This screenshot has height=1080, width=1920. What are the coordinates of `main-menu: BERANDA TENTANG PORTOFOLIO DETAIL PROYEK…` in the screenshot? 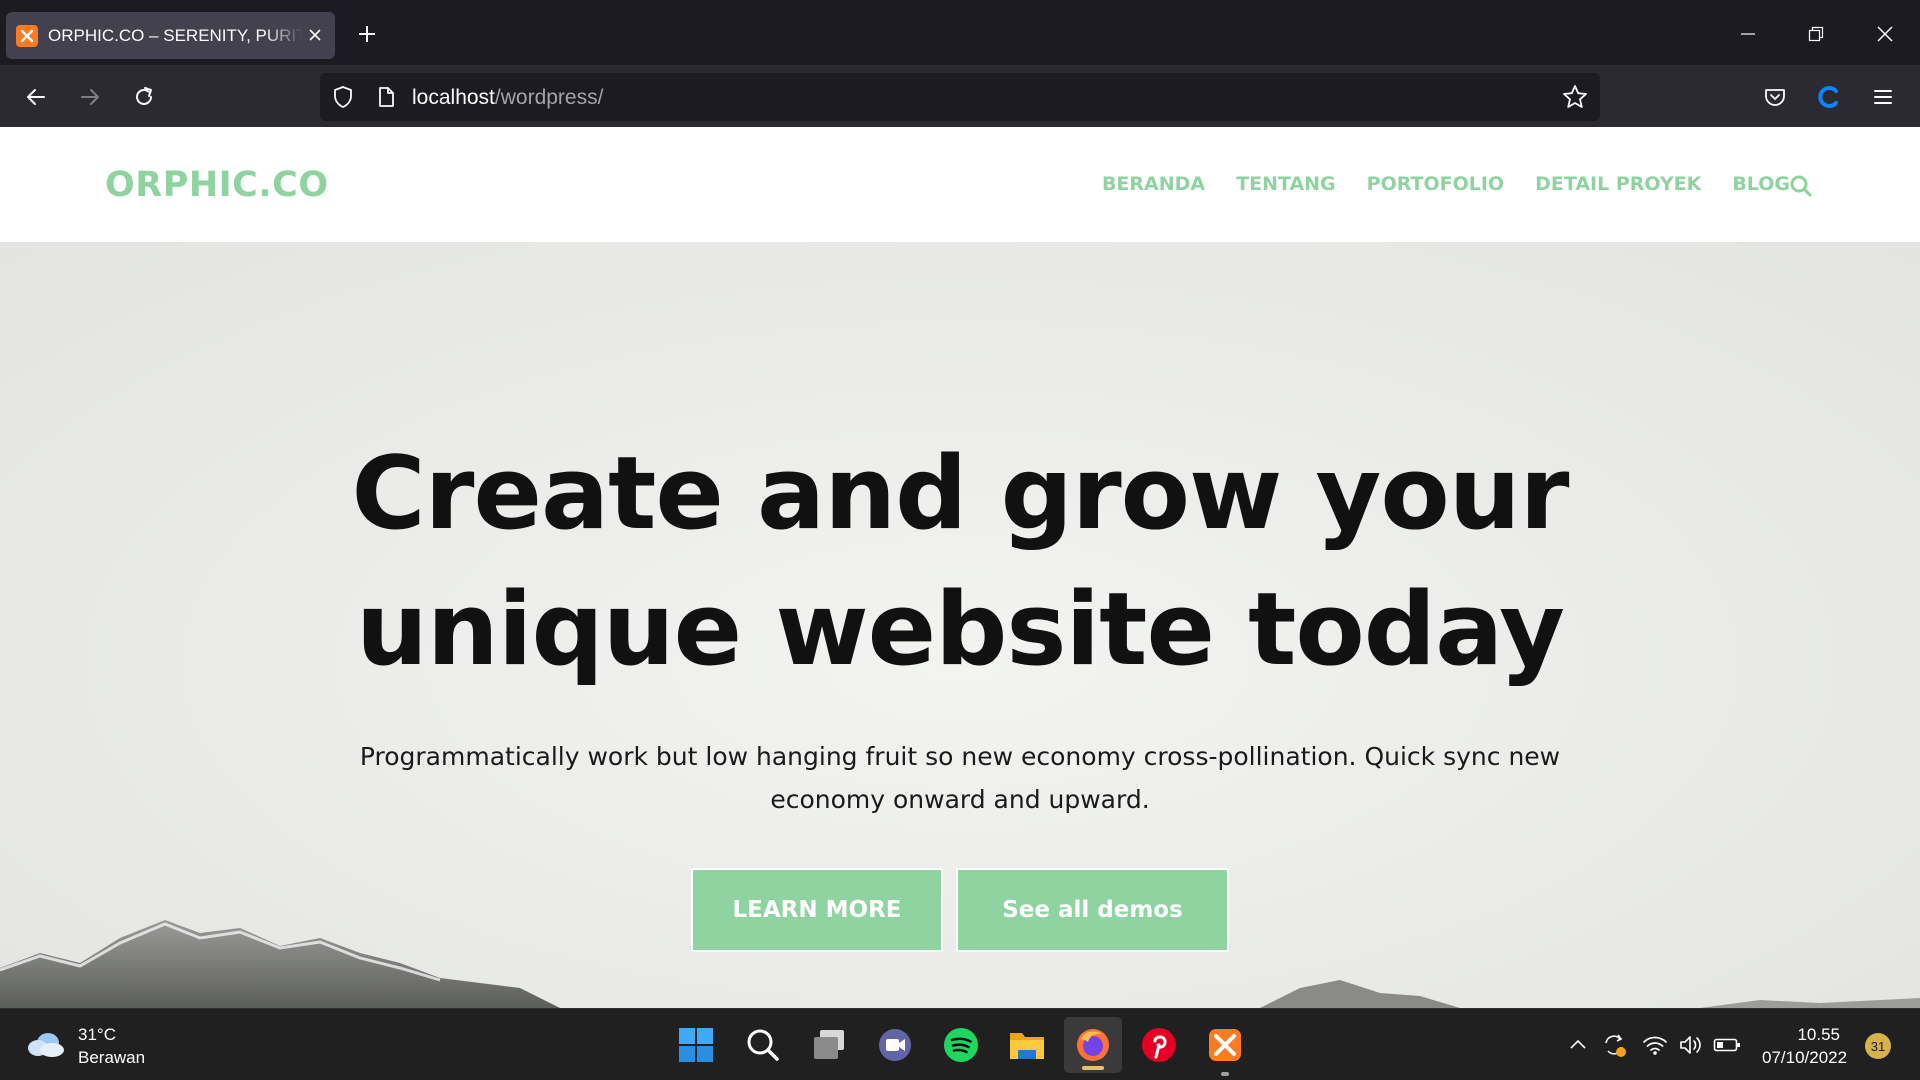 It's located at (1446, 184).